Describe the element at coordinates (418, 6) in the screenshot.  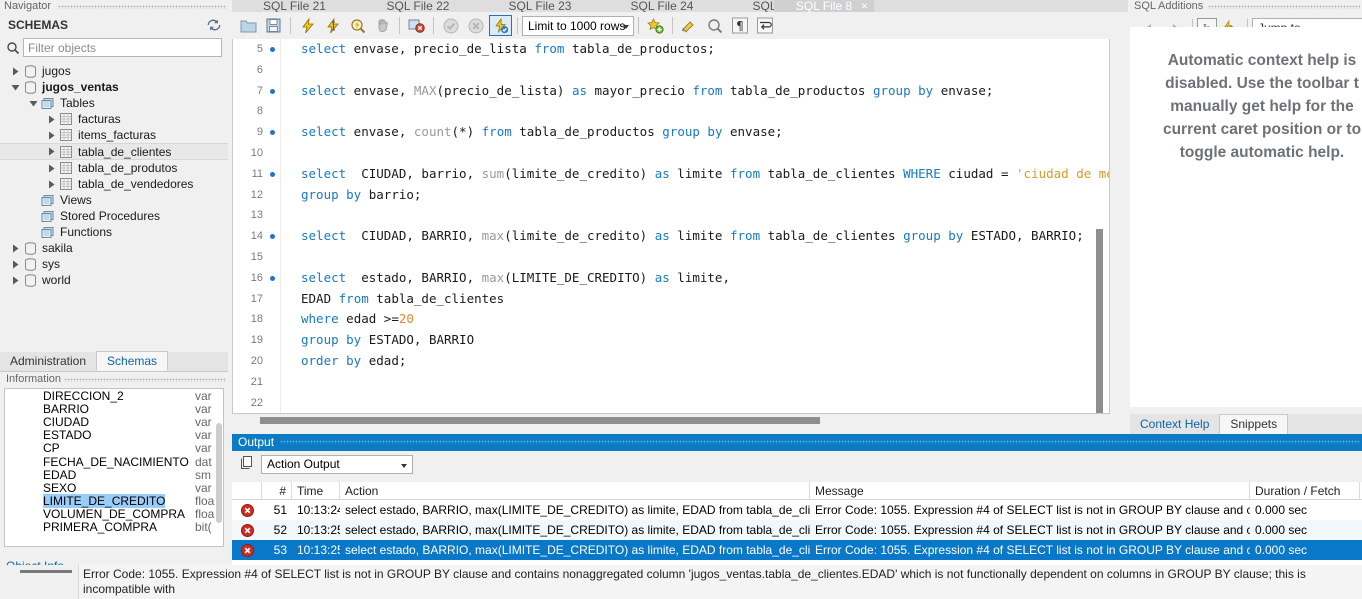
I see `sql-tab-sql-file-22: SQL File 22` at that location.